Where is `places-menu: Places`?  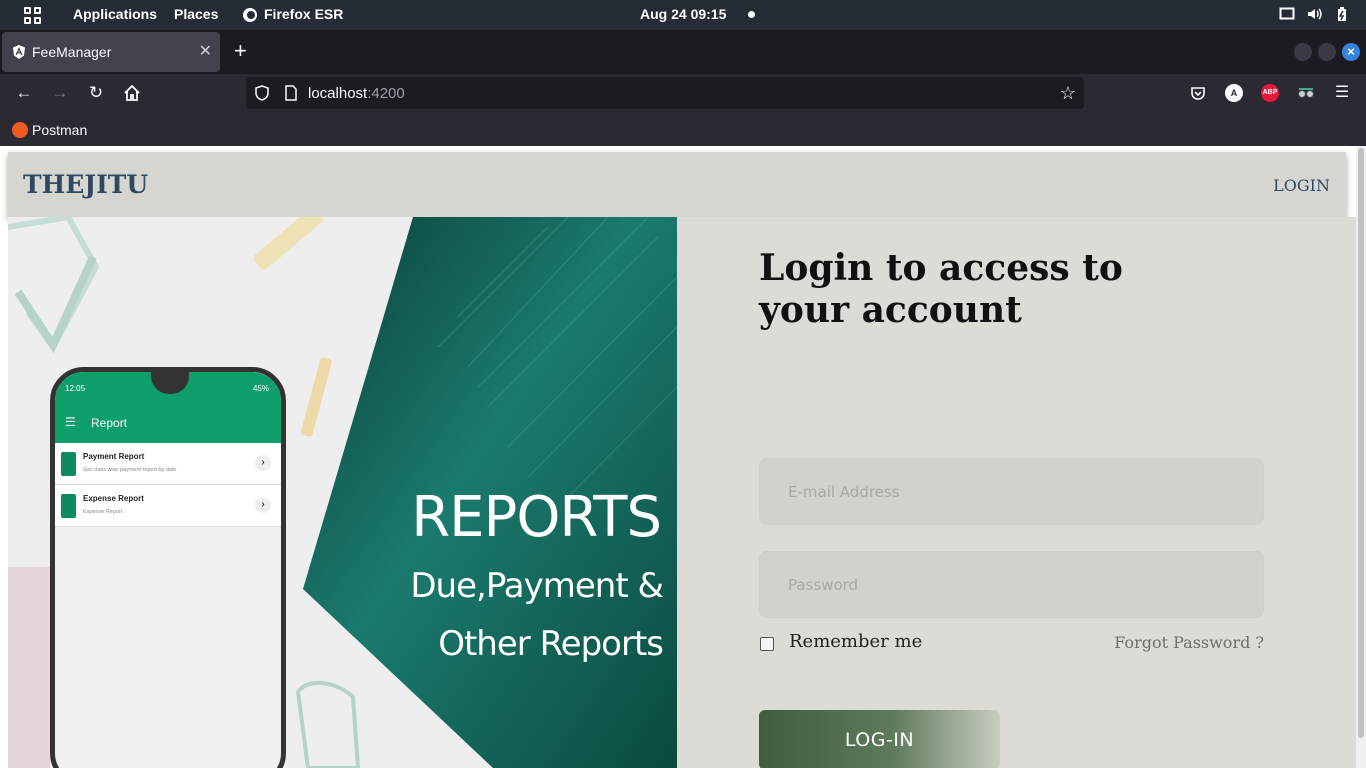
places-menu: Places is located at coordinates (196, 14).